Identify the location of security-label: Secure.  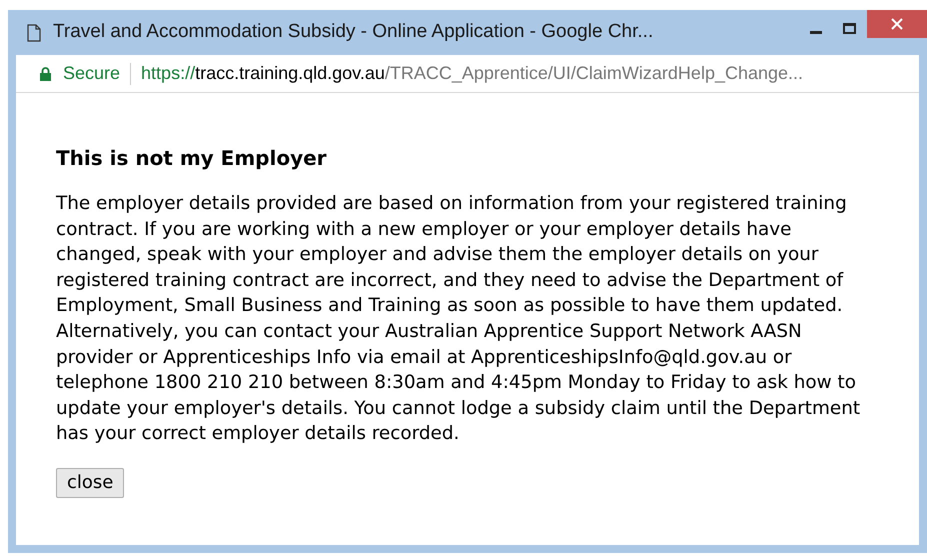
(91, 73).